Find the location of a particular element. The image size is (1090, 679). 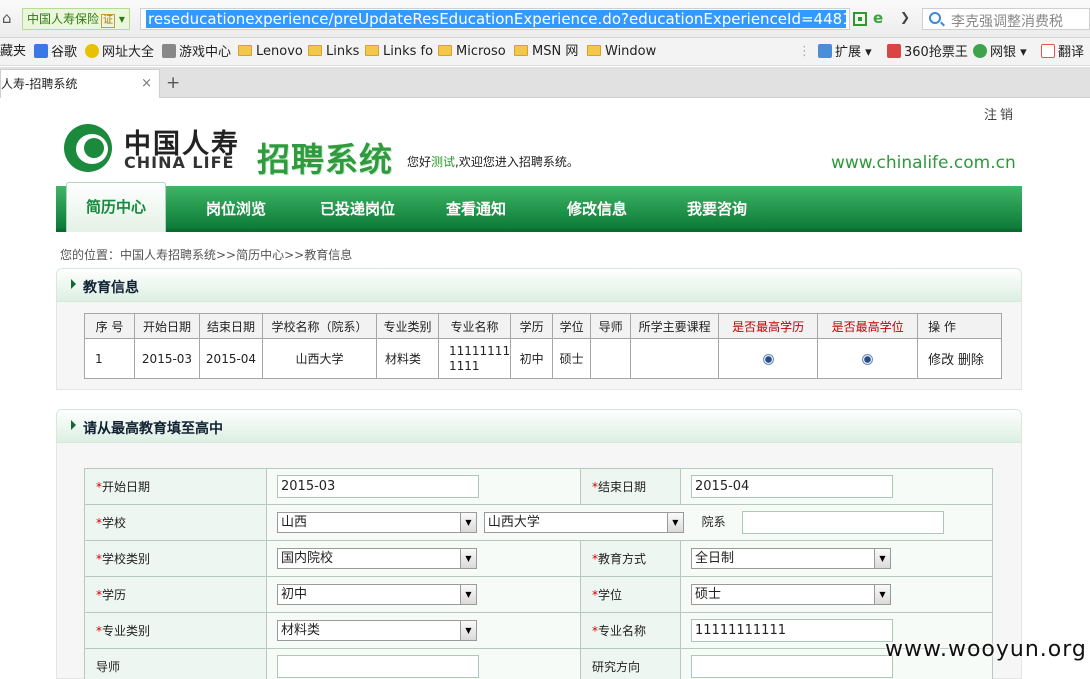

column-header: 是否最高学位 is located at coordinates (868, 326).